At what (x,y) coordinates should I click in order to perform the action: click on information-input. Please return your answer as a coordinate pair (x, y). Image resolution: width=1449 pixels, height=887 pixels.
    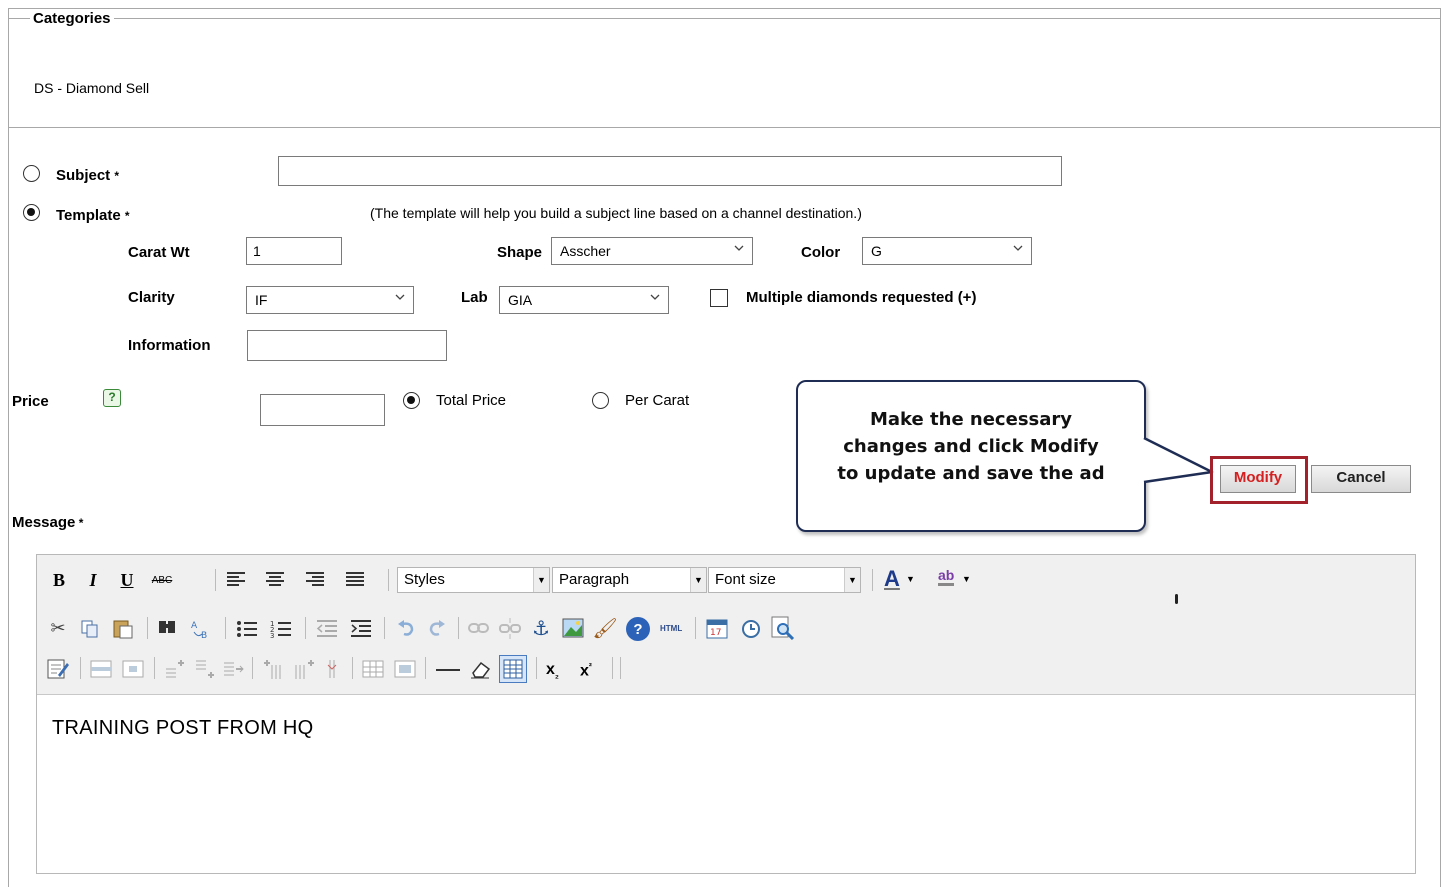
    Looking at the image, I should click on (347, 345).